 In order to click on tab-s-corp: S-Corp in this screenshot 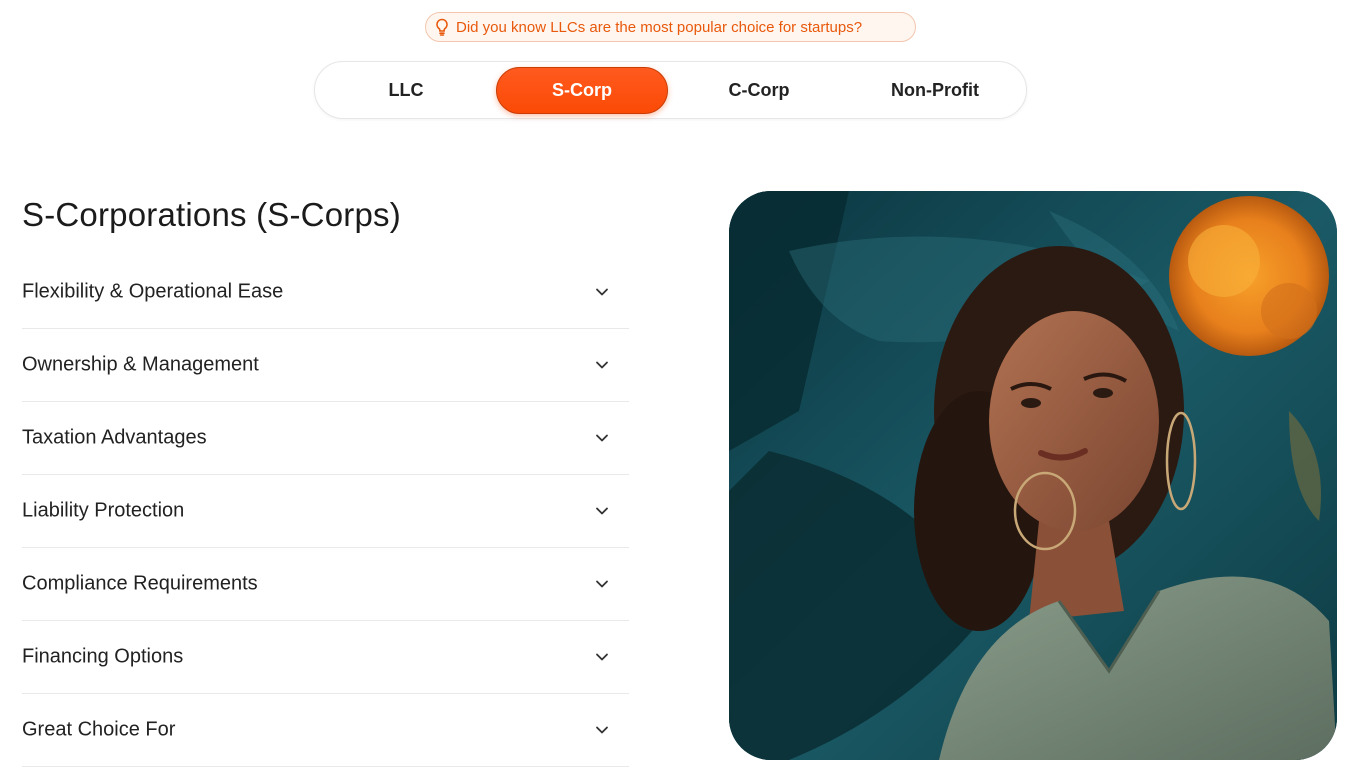, I will do `click(582, 90)`.